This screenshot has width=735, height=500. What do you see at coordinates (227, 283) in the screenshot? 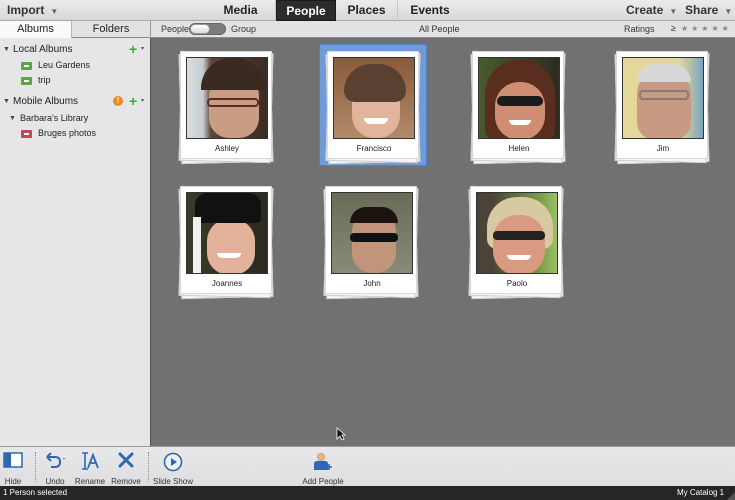
I see `person-name: Joannes` at bounding box center [227, 283].